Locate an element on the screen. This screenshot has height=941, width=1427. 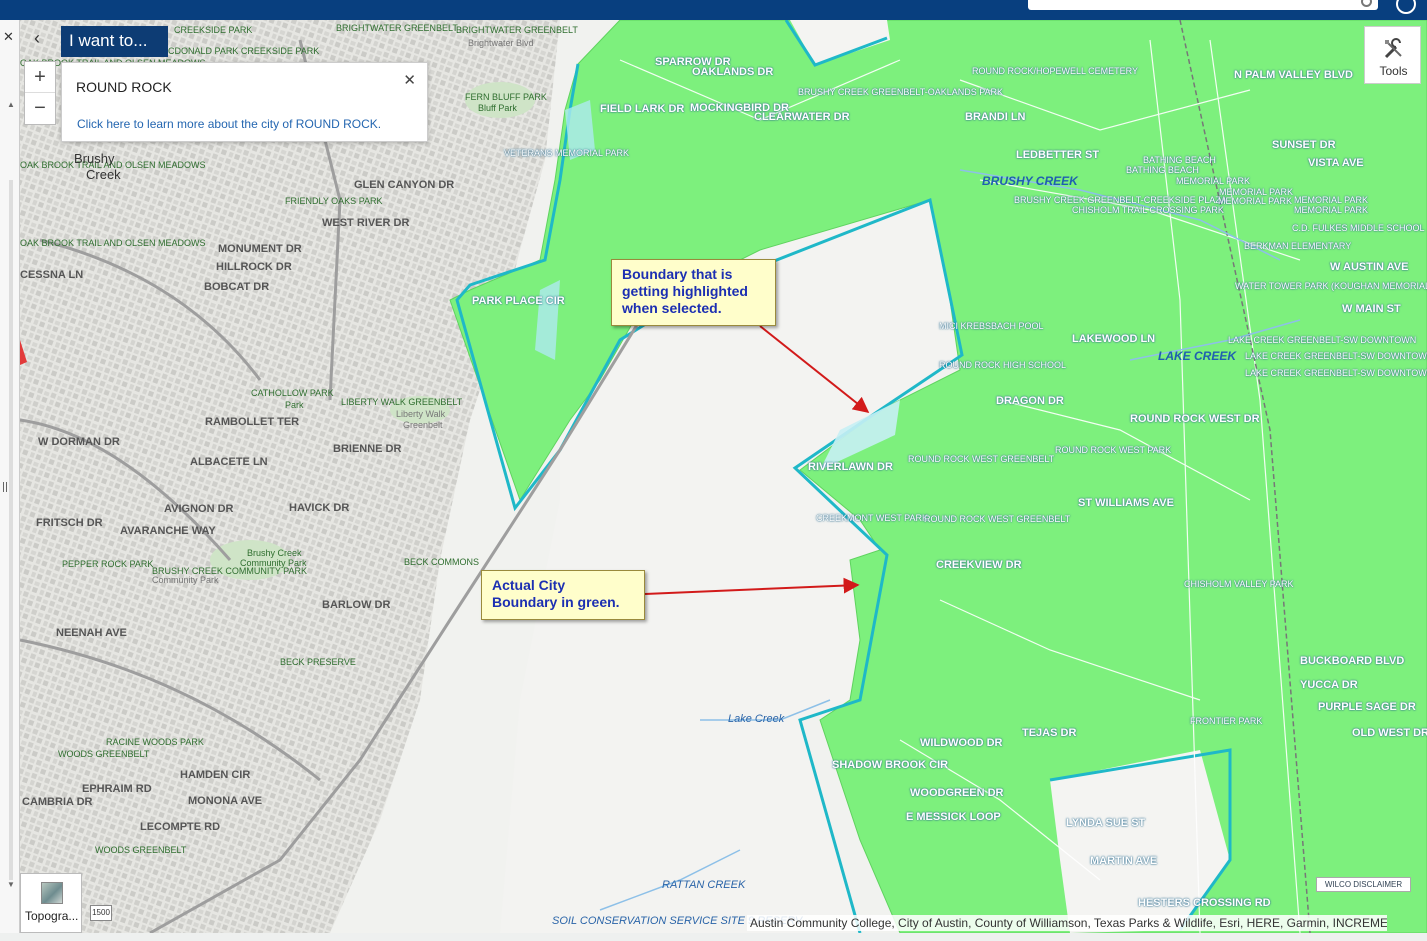
map-label: SHADOW BROOK CIR is located at coordinates (890, 765).